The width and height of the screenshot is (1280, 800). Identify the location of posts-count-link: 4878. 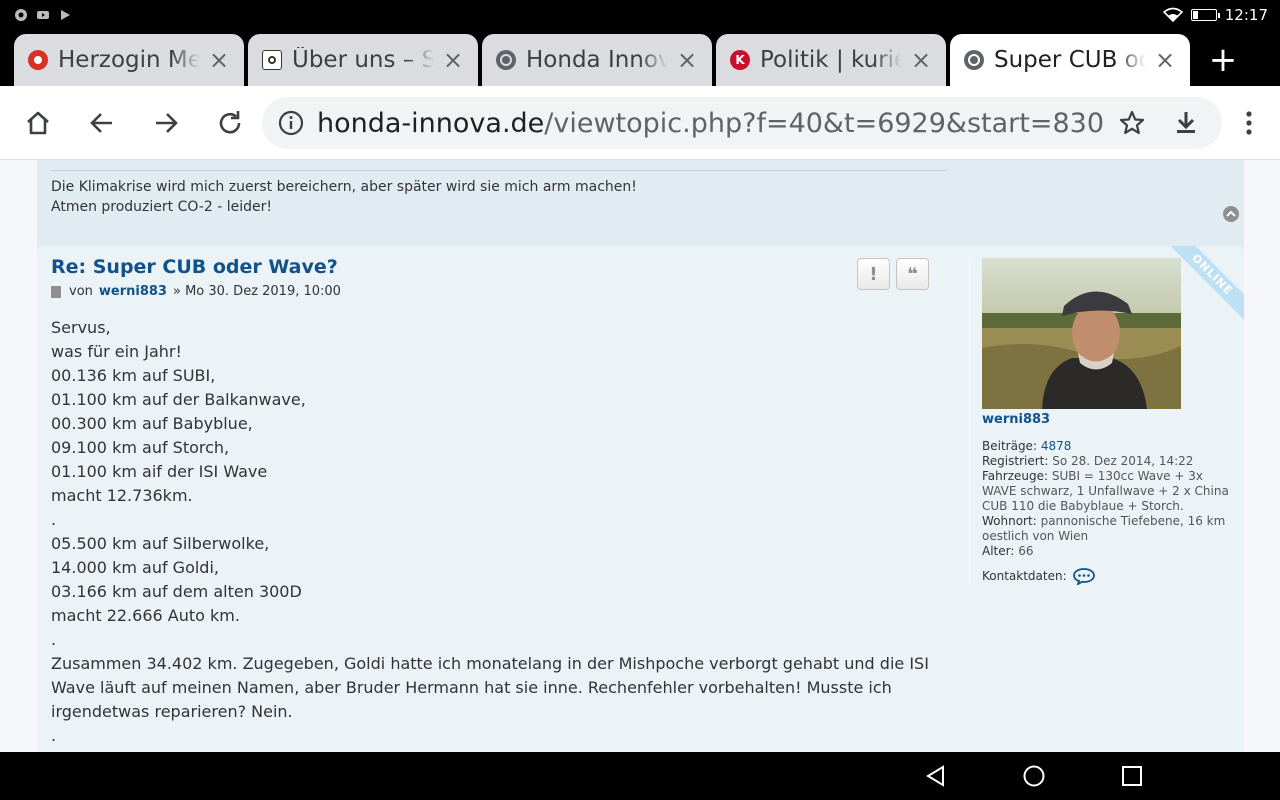
(1056, 446).